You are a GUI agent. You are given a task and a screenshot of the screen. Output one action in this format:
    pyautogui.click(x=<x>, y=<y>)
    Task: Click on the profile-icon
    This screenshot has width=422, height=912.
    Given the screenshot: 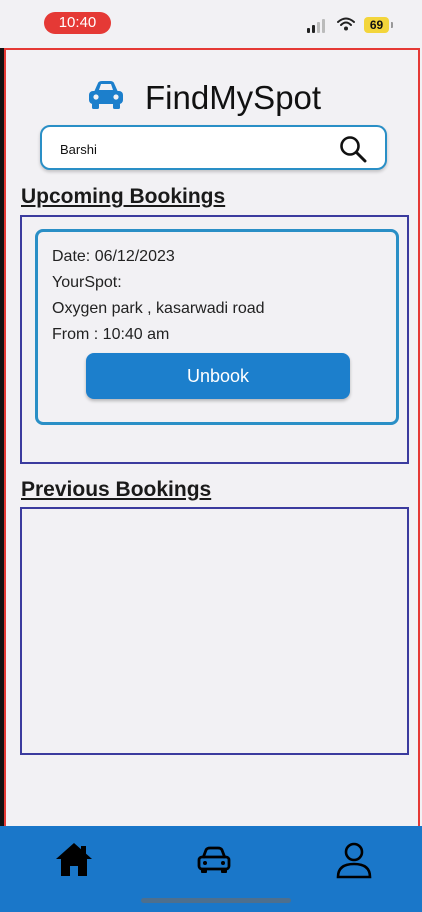 What is the action you would take?
    pyautogui.click(x=354, y=860)
    